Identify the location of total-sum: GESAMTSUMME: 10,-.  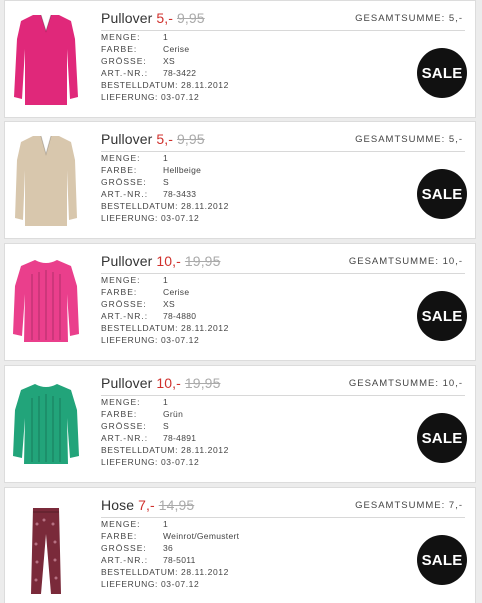
(406, 383).